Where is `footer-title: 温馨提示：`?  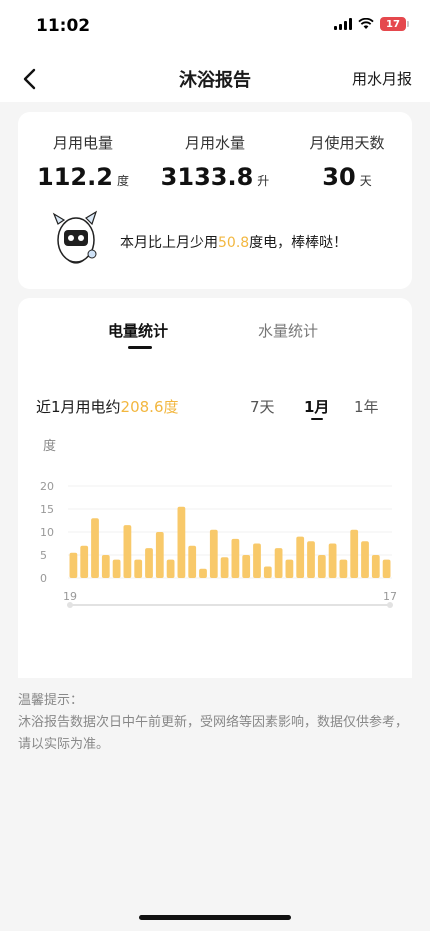
footer-title: 温馨提示： is located at coordinates (51, 700).